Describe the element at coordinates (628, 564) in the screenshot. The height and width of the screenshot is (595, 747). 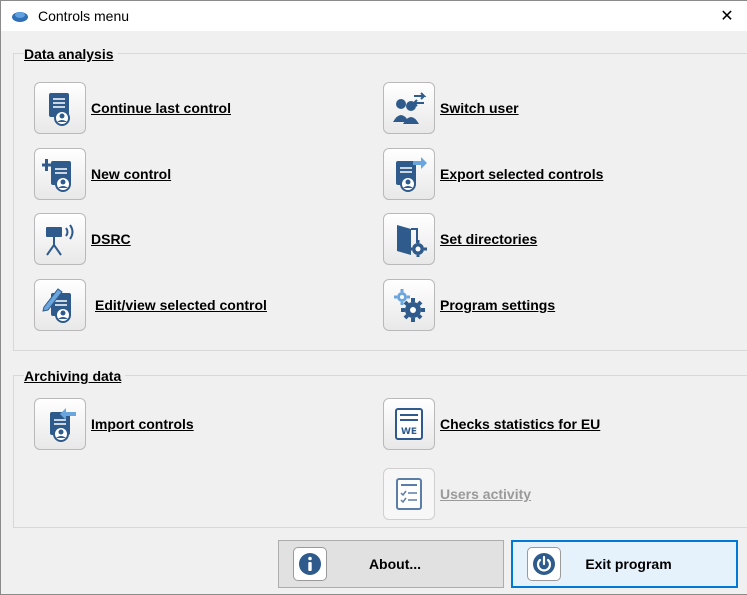
I see `exit-program-label: Exit program` at that location.